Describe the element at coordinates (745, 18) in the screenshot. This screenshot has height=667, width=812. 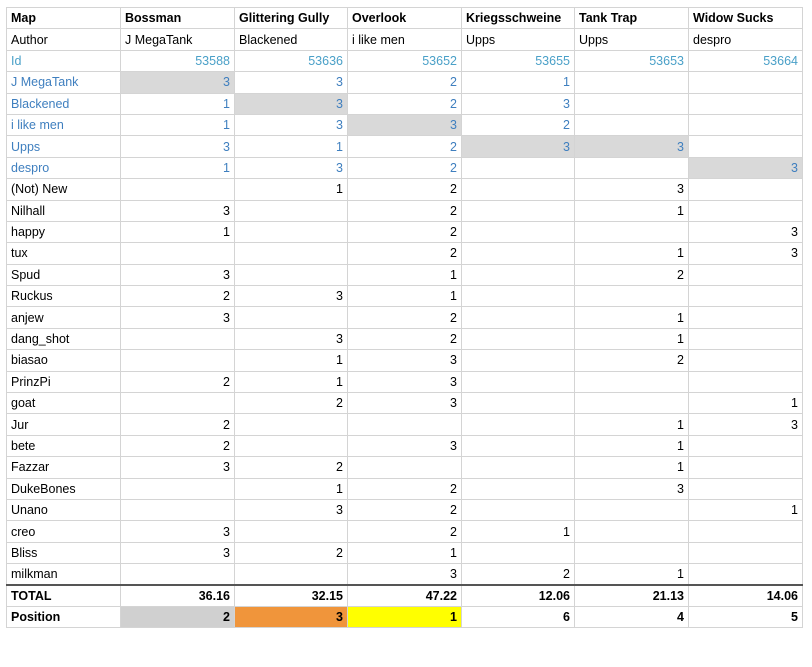
I see `map-name: Widow Sucks` at that location.